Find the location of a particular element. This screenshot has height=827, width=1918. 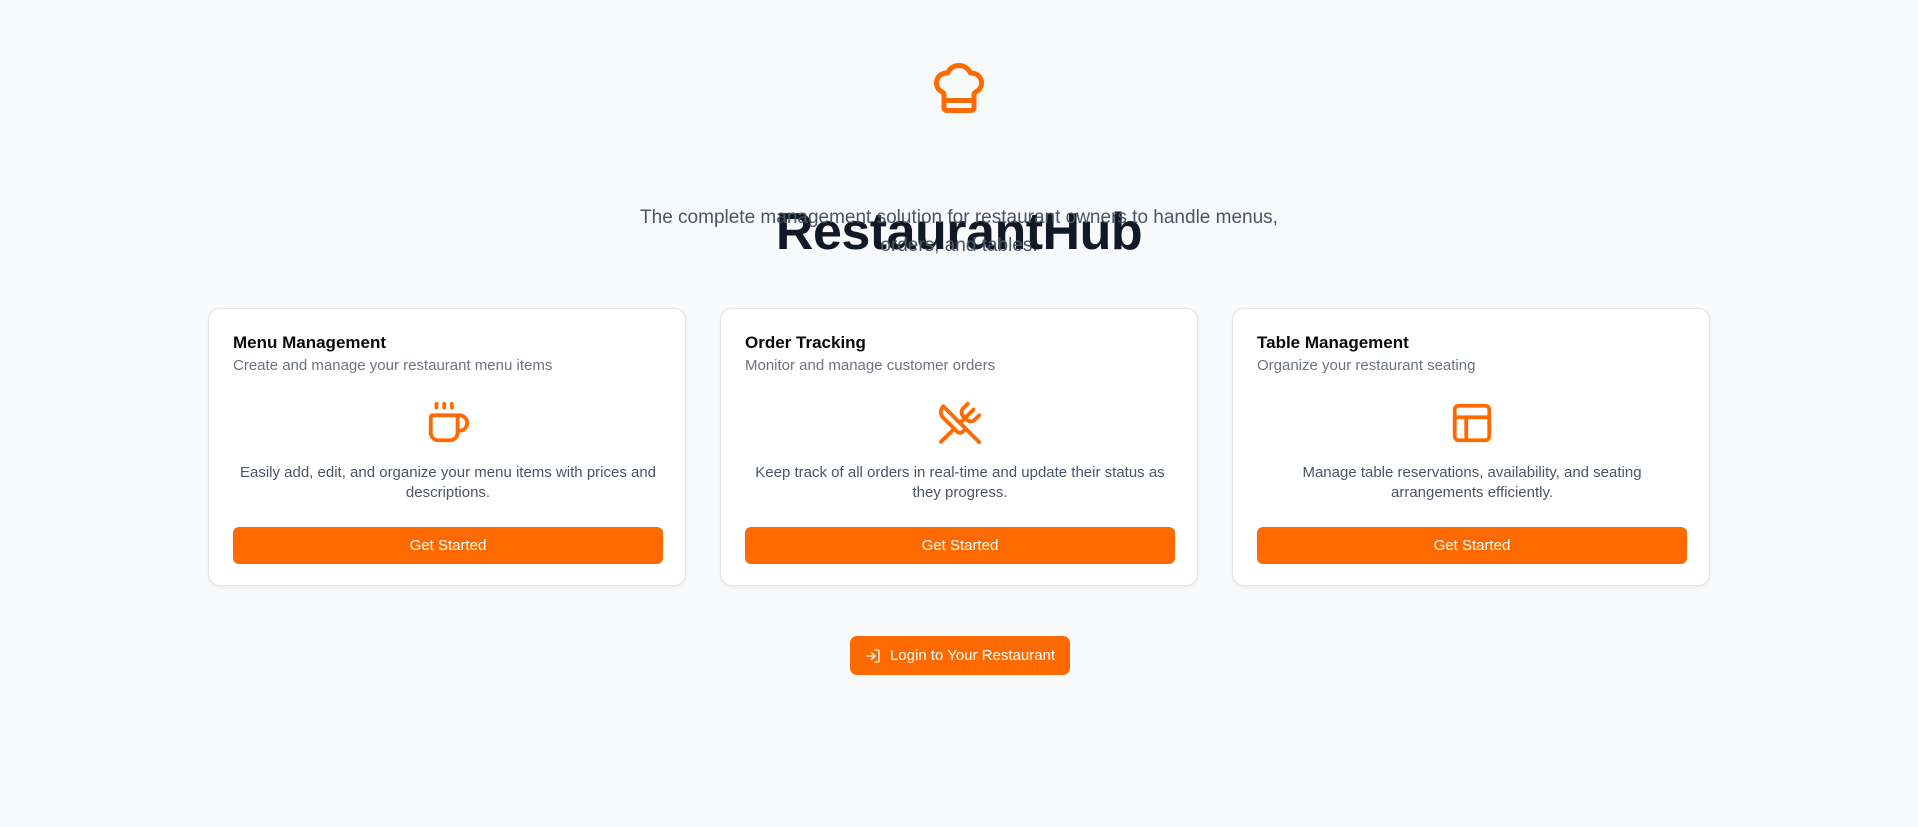

card-title: Table Management is located at coordinates (1333, 342).